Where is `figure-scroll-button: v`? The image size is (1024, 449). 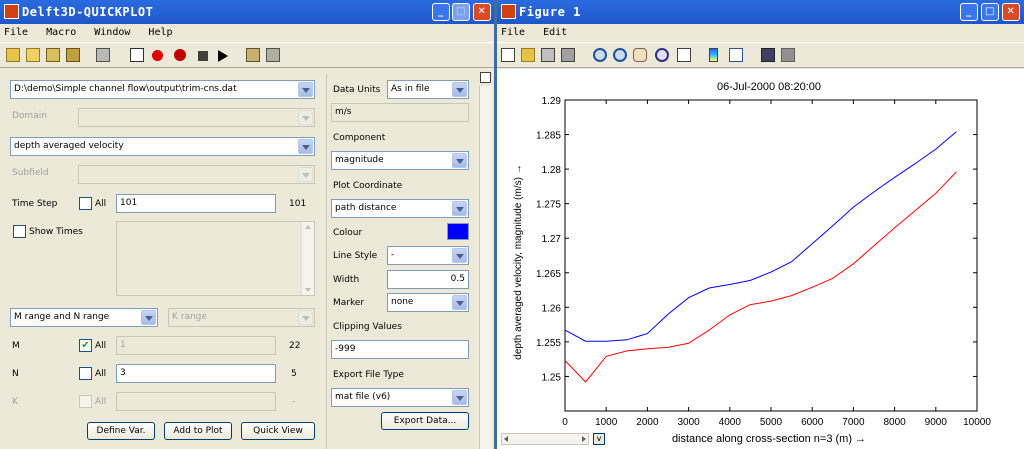
figure-scroll-button: v is located at coordinates (599, 439).